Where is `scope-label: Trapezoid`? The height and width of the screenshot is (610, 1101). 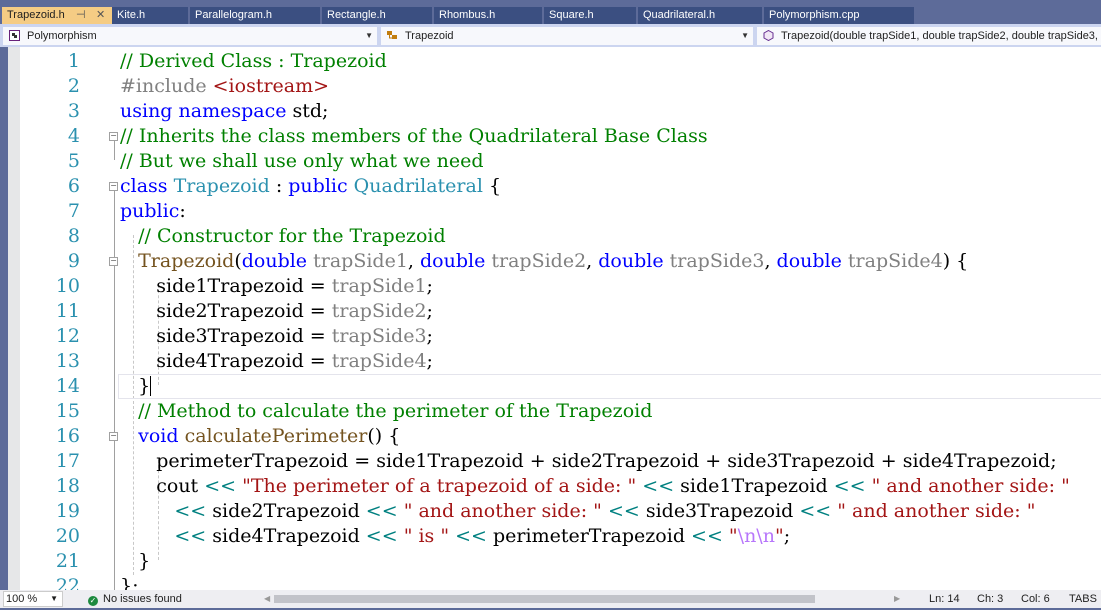 scope-label: Trapezoid is located at coordinates (429, 36).